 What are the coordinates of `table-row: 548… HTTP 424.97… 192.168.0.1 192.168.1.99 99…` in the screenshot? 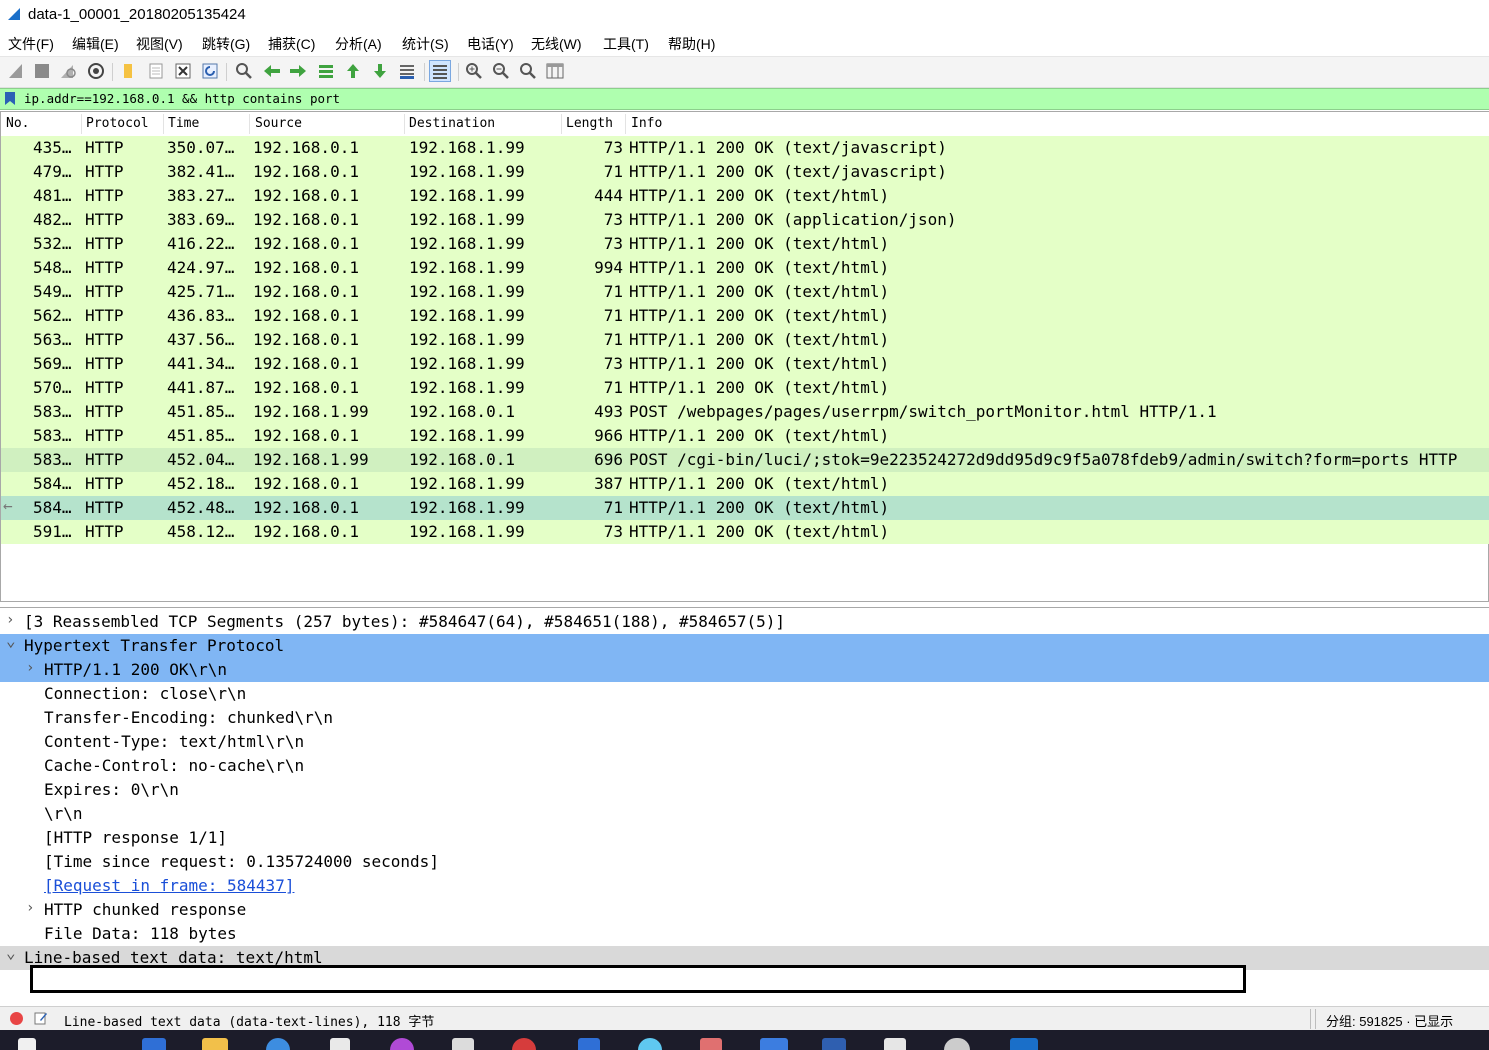 It's located at (745, 268).